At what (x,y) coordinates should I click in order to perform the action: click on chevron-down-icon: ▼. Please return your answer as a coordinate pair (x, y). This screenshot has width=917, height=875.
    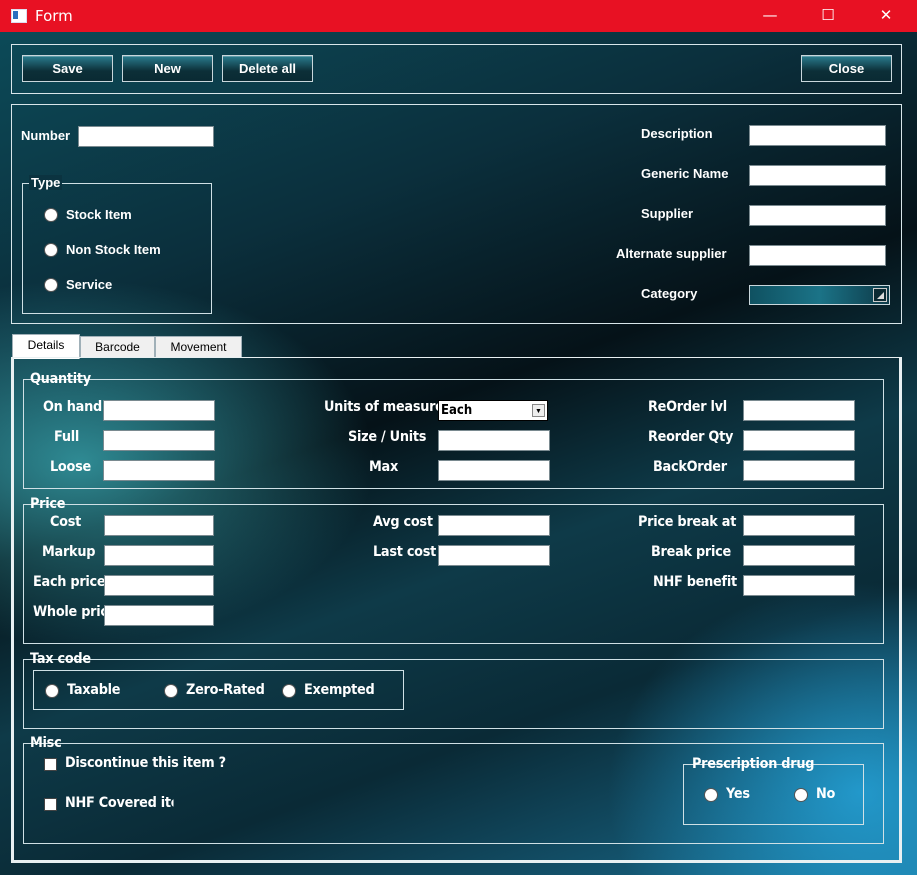
    Looking at the image, I should click on (538, 410).